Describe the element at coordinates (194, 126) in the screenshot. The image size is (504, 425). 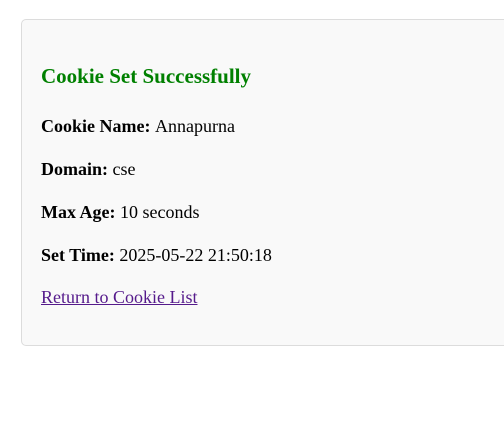
I see `cookie-name-value: Annapurna` at that location.